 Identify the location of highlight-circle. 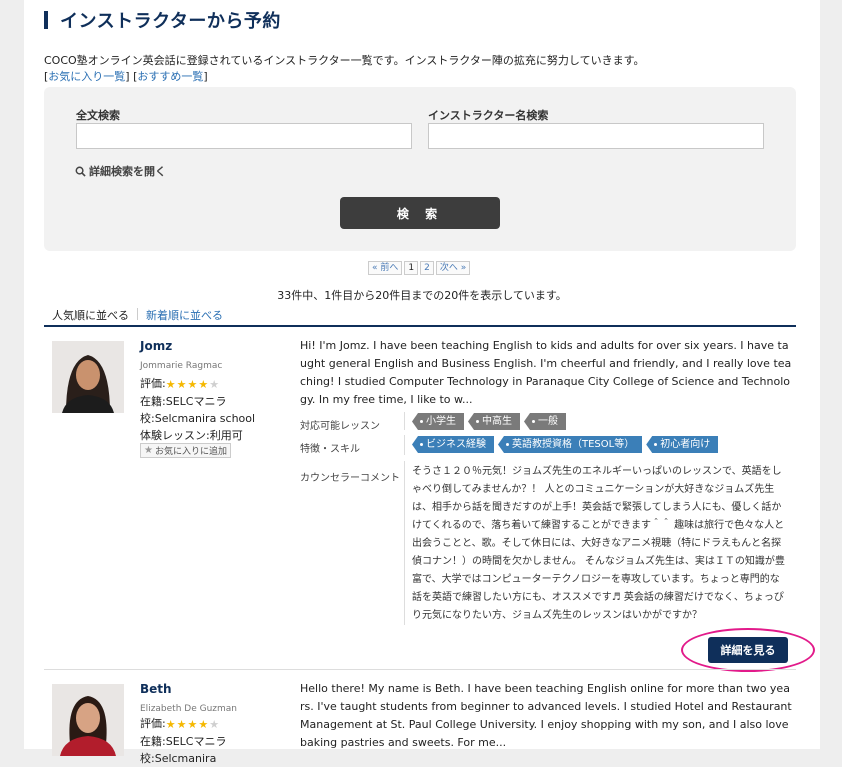
(748, 650).